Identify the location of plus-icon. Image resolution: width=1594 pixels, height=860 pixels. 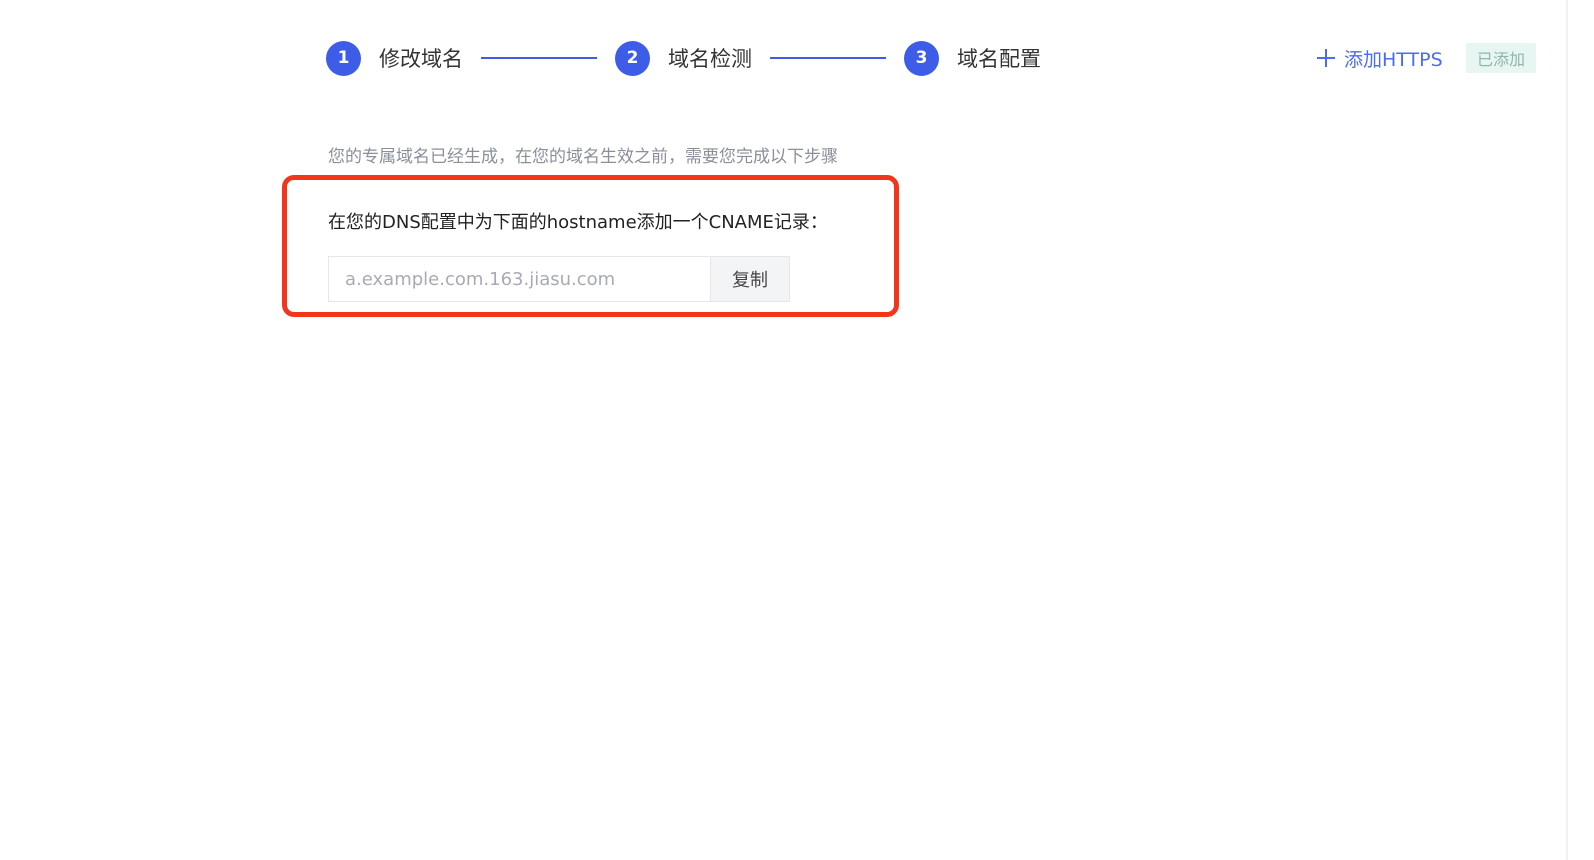
(1326, 58).